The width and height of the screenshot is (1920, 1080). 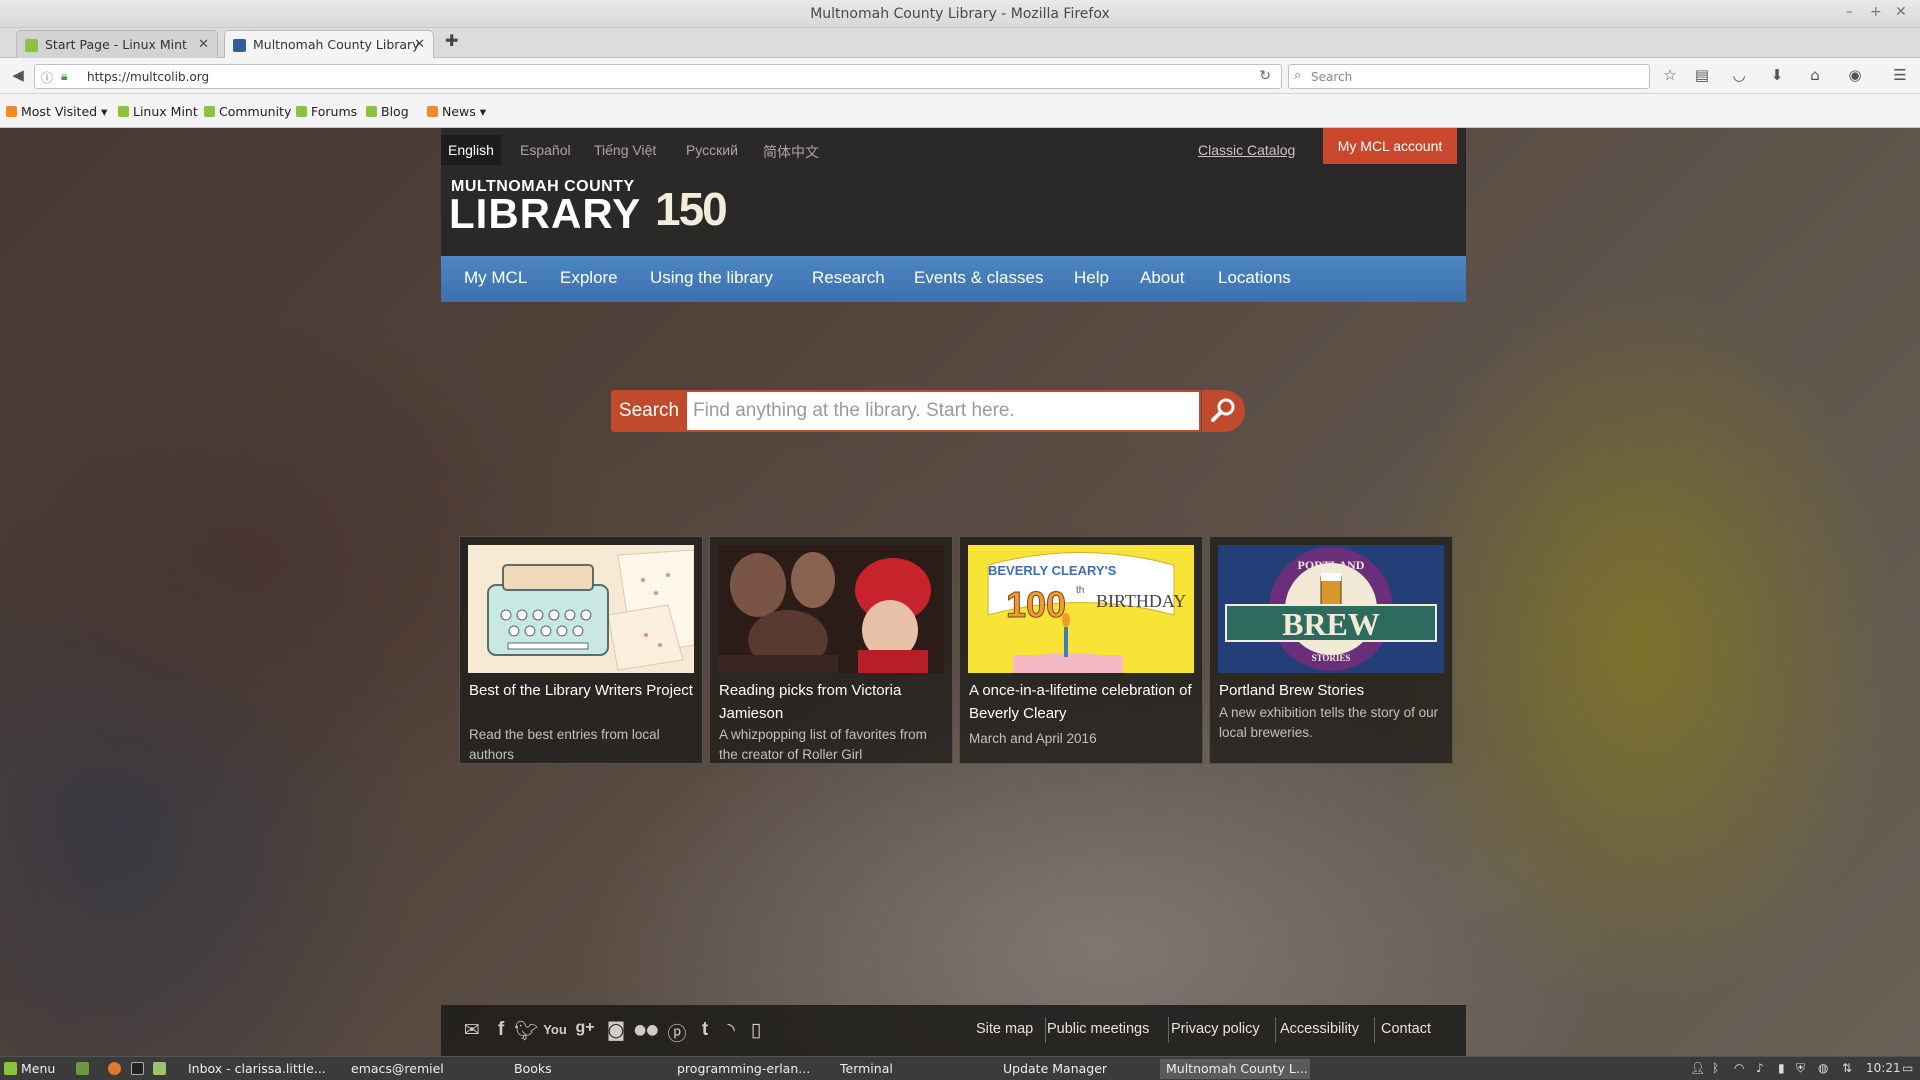 What do you see at coordinates (1823, 1068) in the screenshot?
I see `chrome-icon: ◍` at bounding box center [1823, 1068].